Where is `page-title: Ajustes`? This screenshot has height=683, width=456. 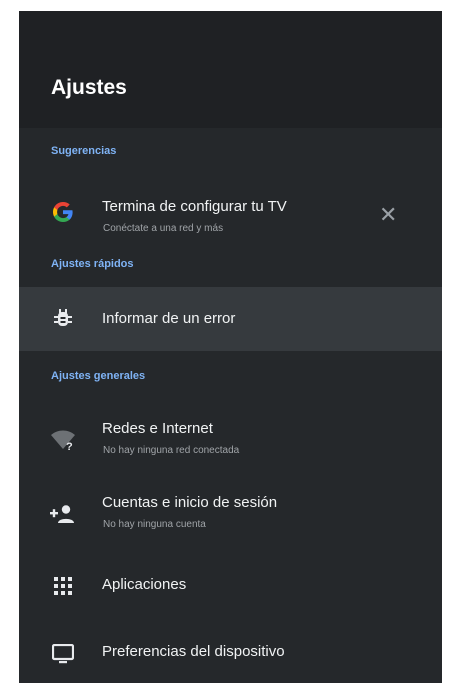 page-title: Ajustes is located at coordinates (89, 87).